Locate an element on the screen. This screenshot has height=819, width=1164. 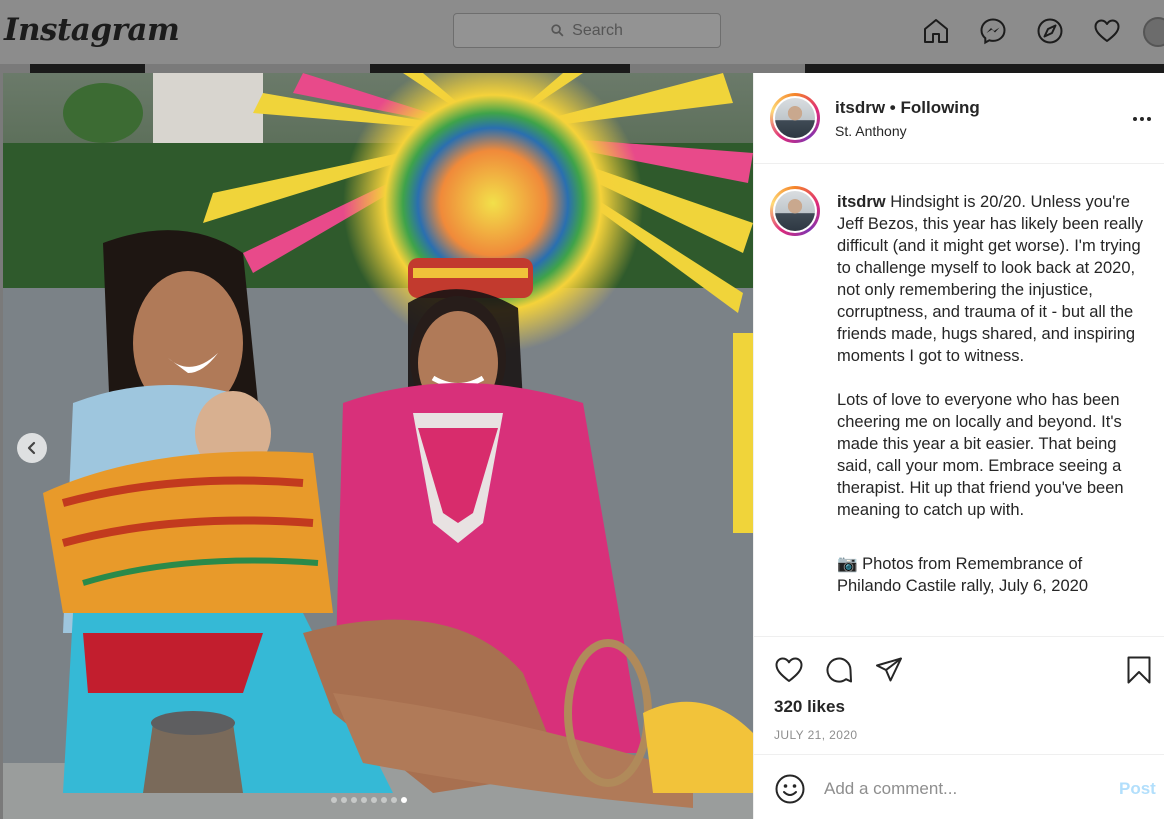
comment-form: Post is located at coordinates (959, 786).